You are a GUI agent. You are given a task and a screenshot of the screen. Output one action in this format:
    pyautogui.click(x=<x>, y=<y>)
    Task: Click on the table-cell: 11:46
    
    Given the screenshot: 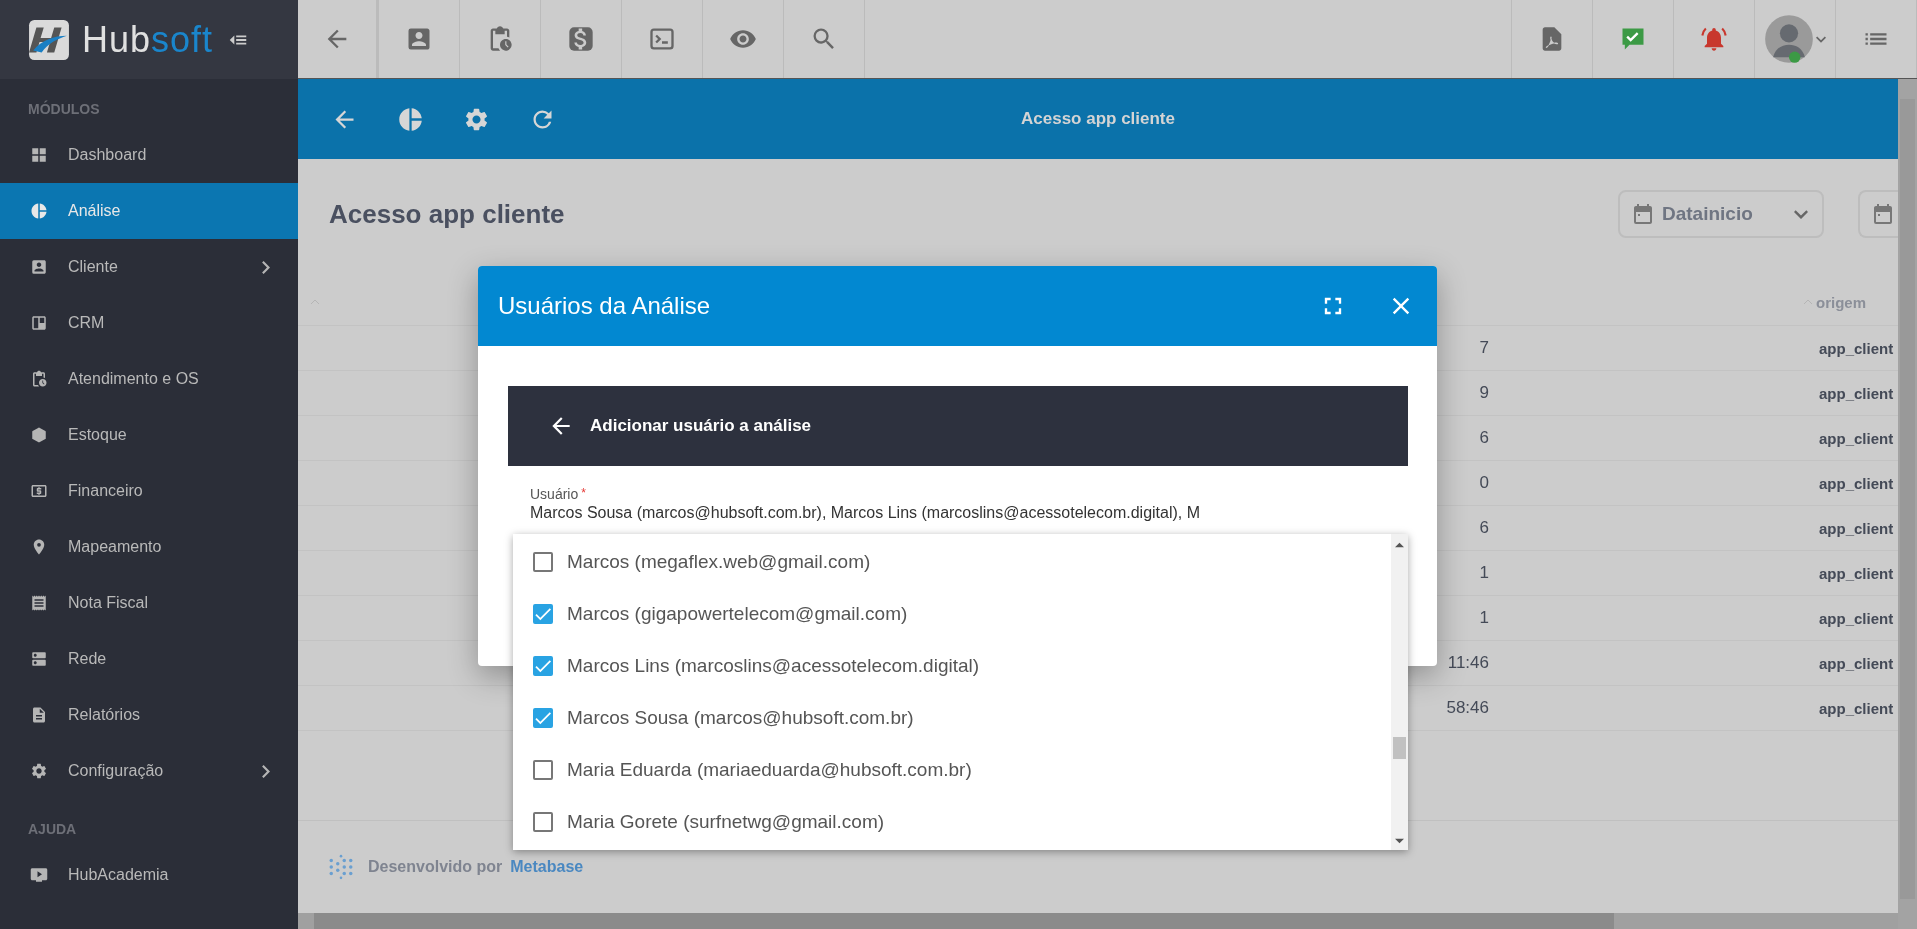 What is the action you would take?
    pyautogui.click(x=1468, y=663)
    